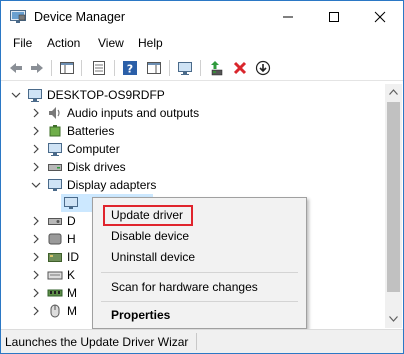 Image resolution: width=404 pixels, height=354 pixels. Describe the element at coordinates (150, 236) in the screenshot. I see `context-item-label: Disable device` at that location.